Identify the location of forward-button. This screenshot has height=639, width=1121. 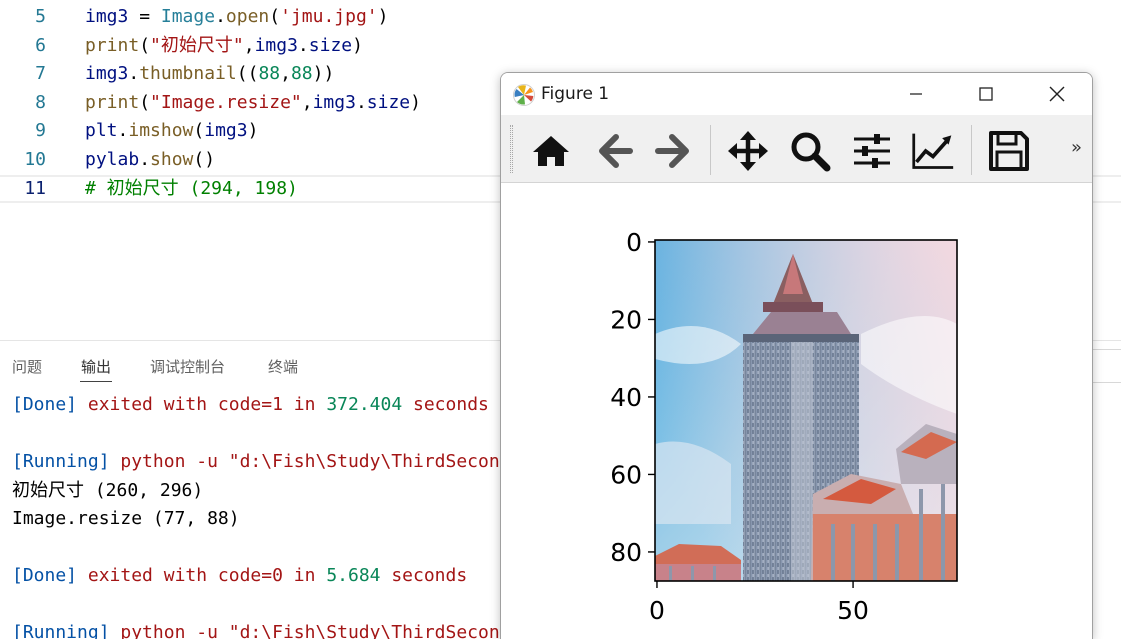
(674, 151).